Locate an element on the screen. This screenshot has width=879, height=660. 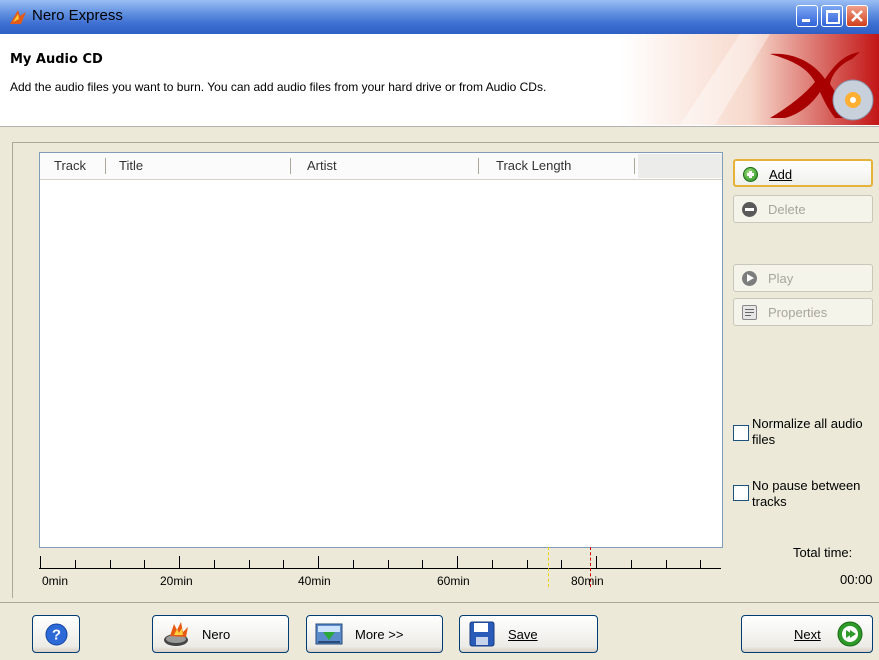
no-pause-label: No pause between tracks is located at coordinates (806, 493).